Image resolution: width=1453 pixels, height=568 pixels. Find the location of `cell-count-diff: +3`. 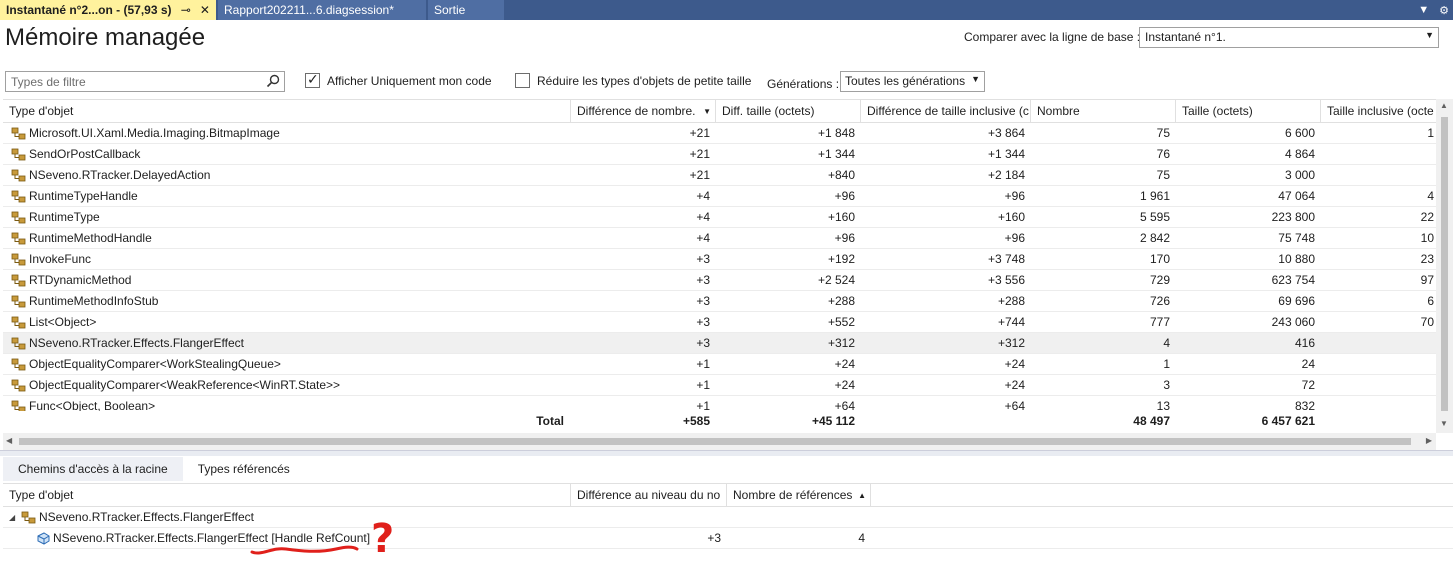

cell-count-diff: +3 is located at coordinates (703, 259).